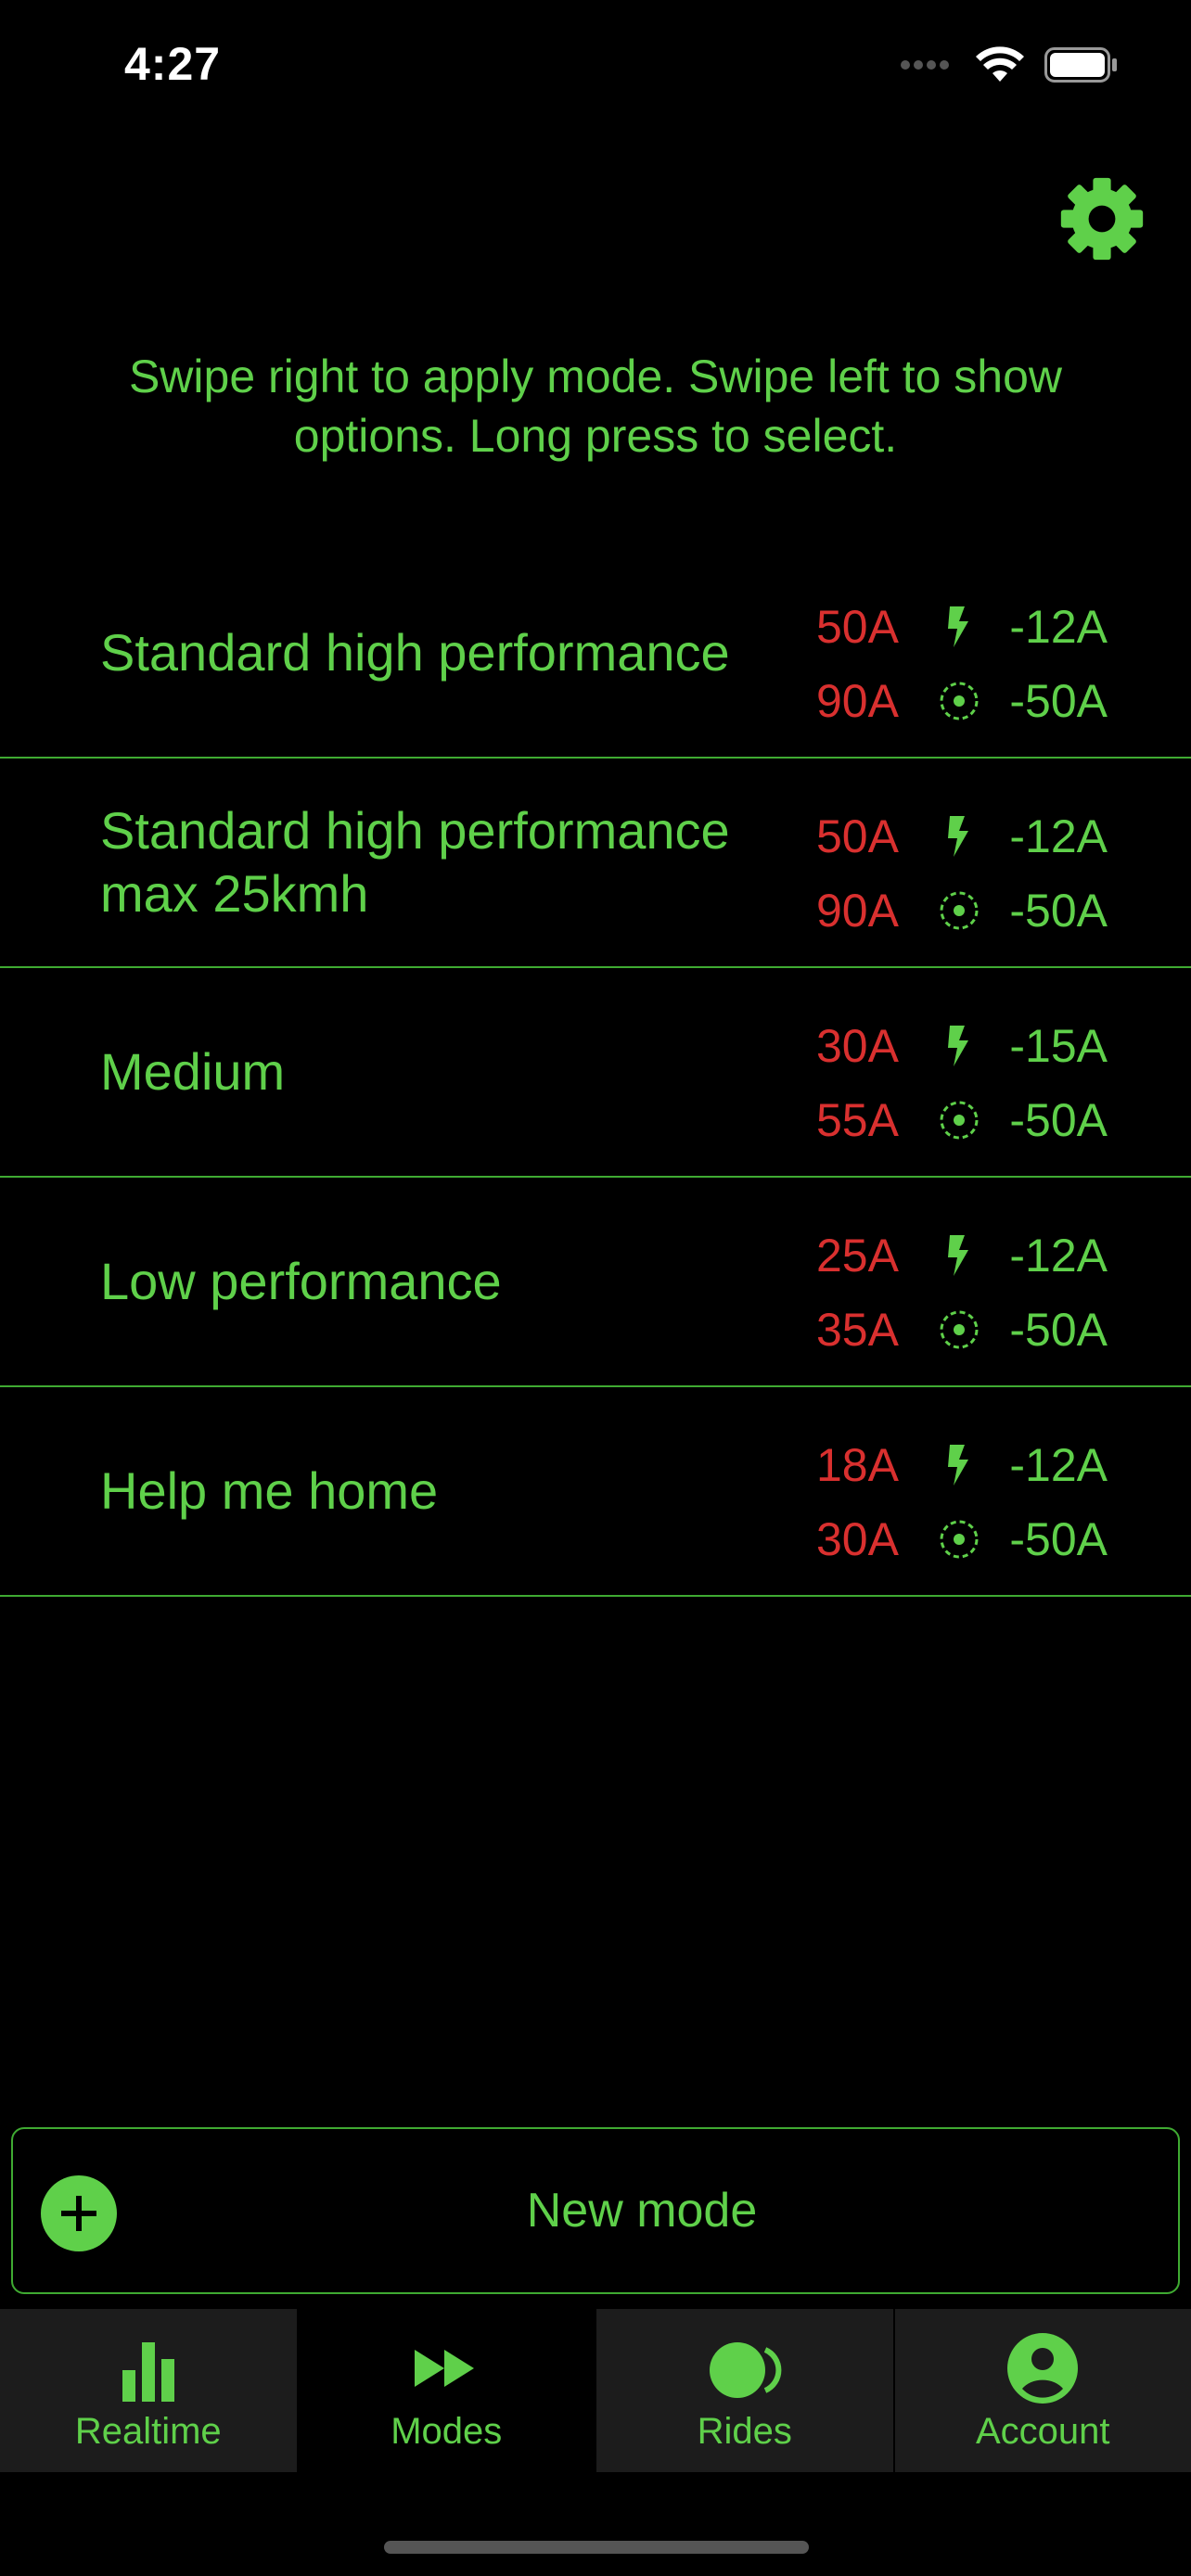 The image size is (1191, 2576). Describe the element at coordinates (447, 2391) in the screenshot. I see `tab-modes: Modes` at that location.